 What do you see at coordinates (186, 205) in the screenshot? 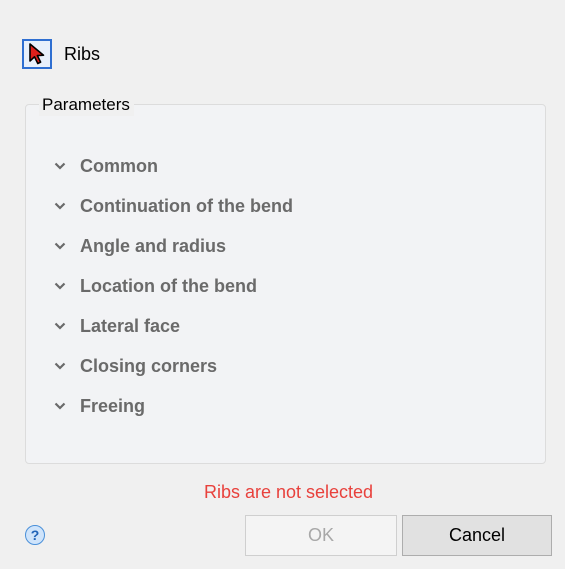
I see `section-label: Continuation of the bend` at bounding box center [186, 205].